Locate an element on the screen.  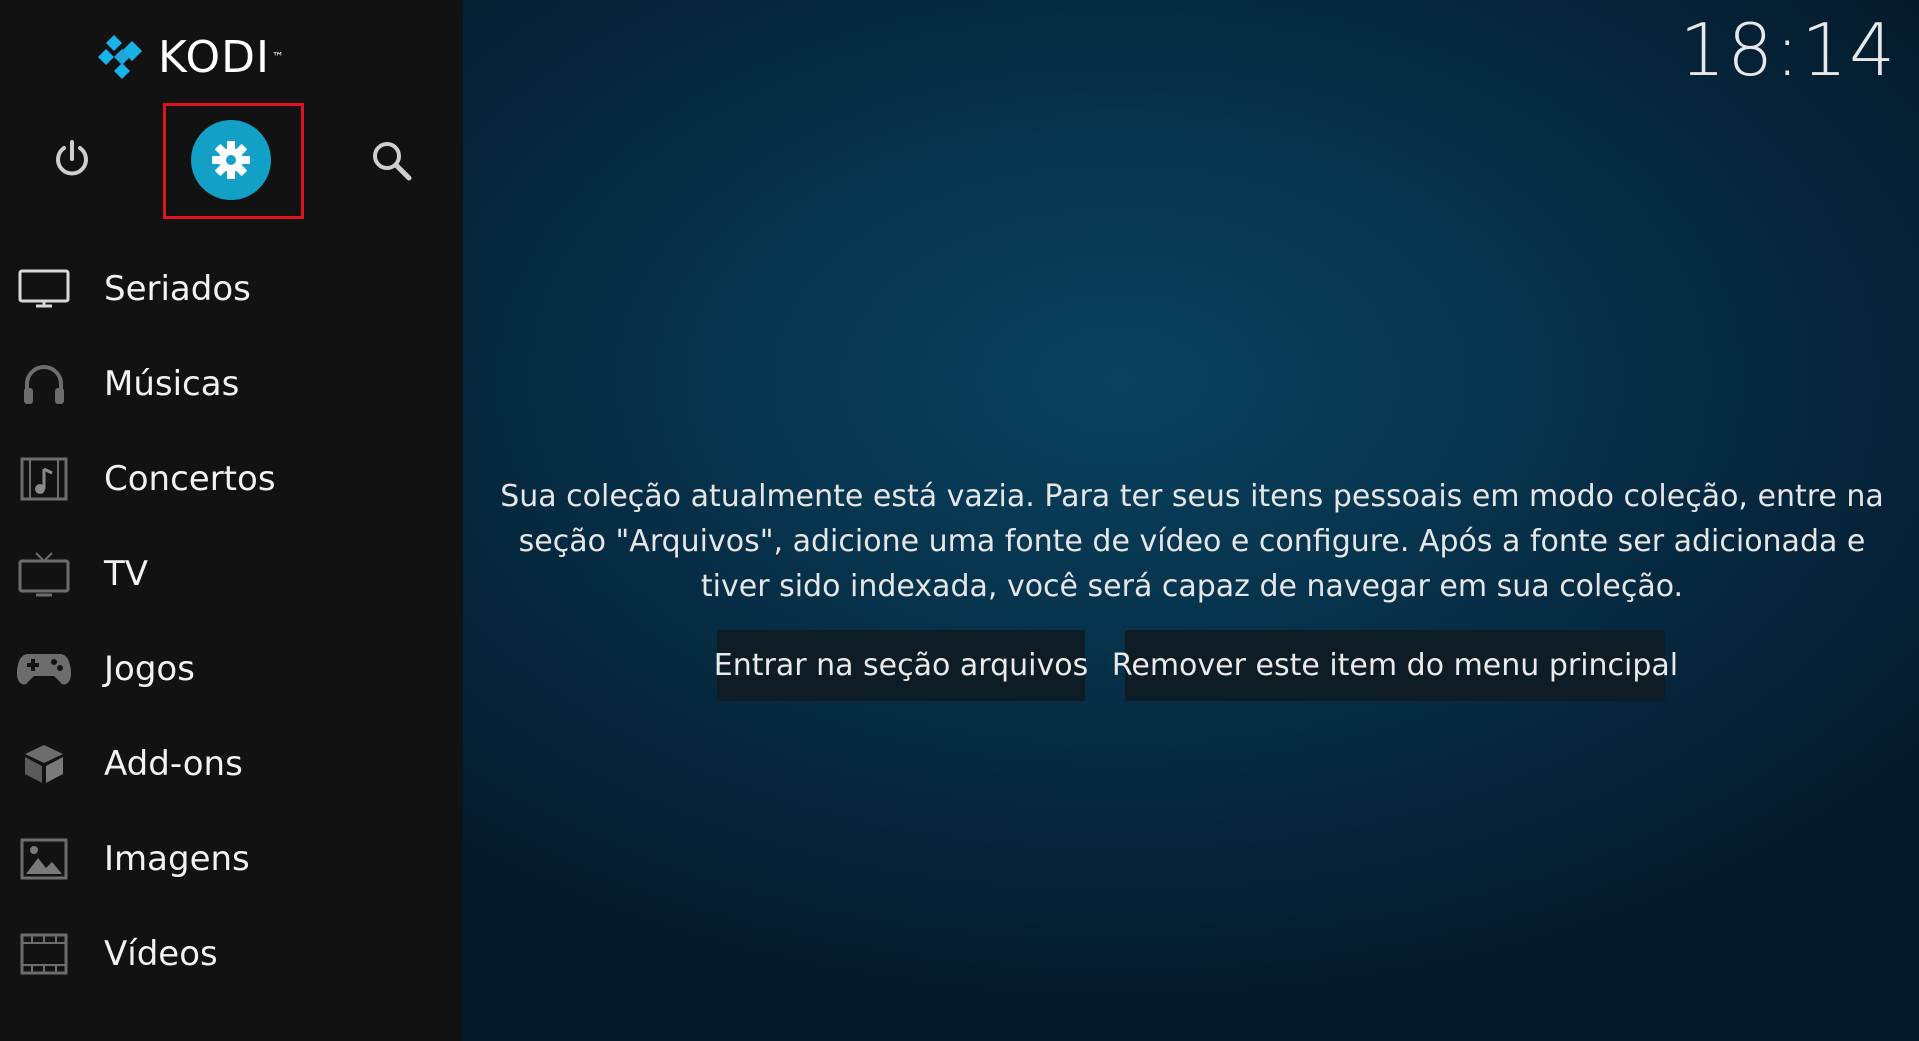
power-button is located at coordinates (72, 159).